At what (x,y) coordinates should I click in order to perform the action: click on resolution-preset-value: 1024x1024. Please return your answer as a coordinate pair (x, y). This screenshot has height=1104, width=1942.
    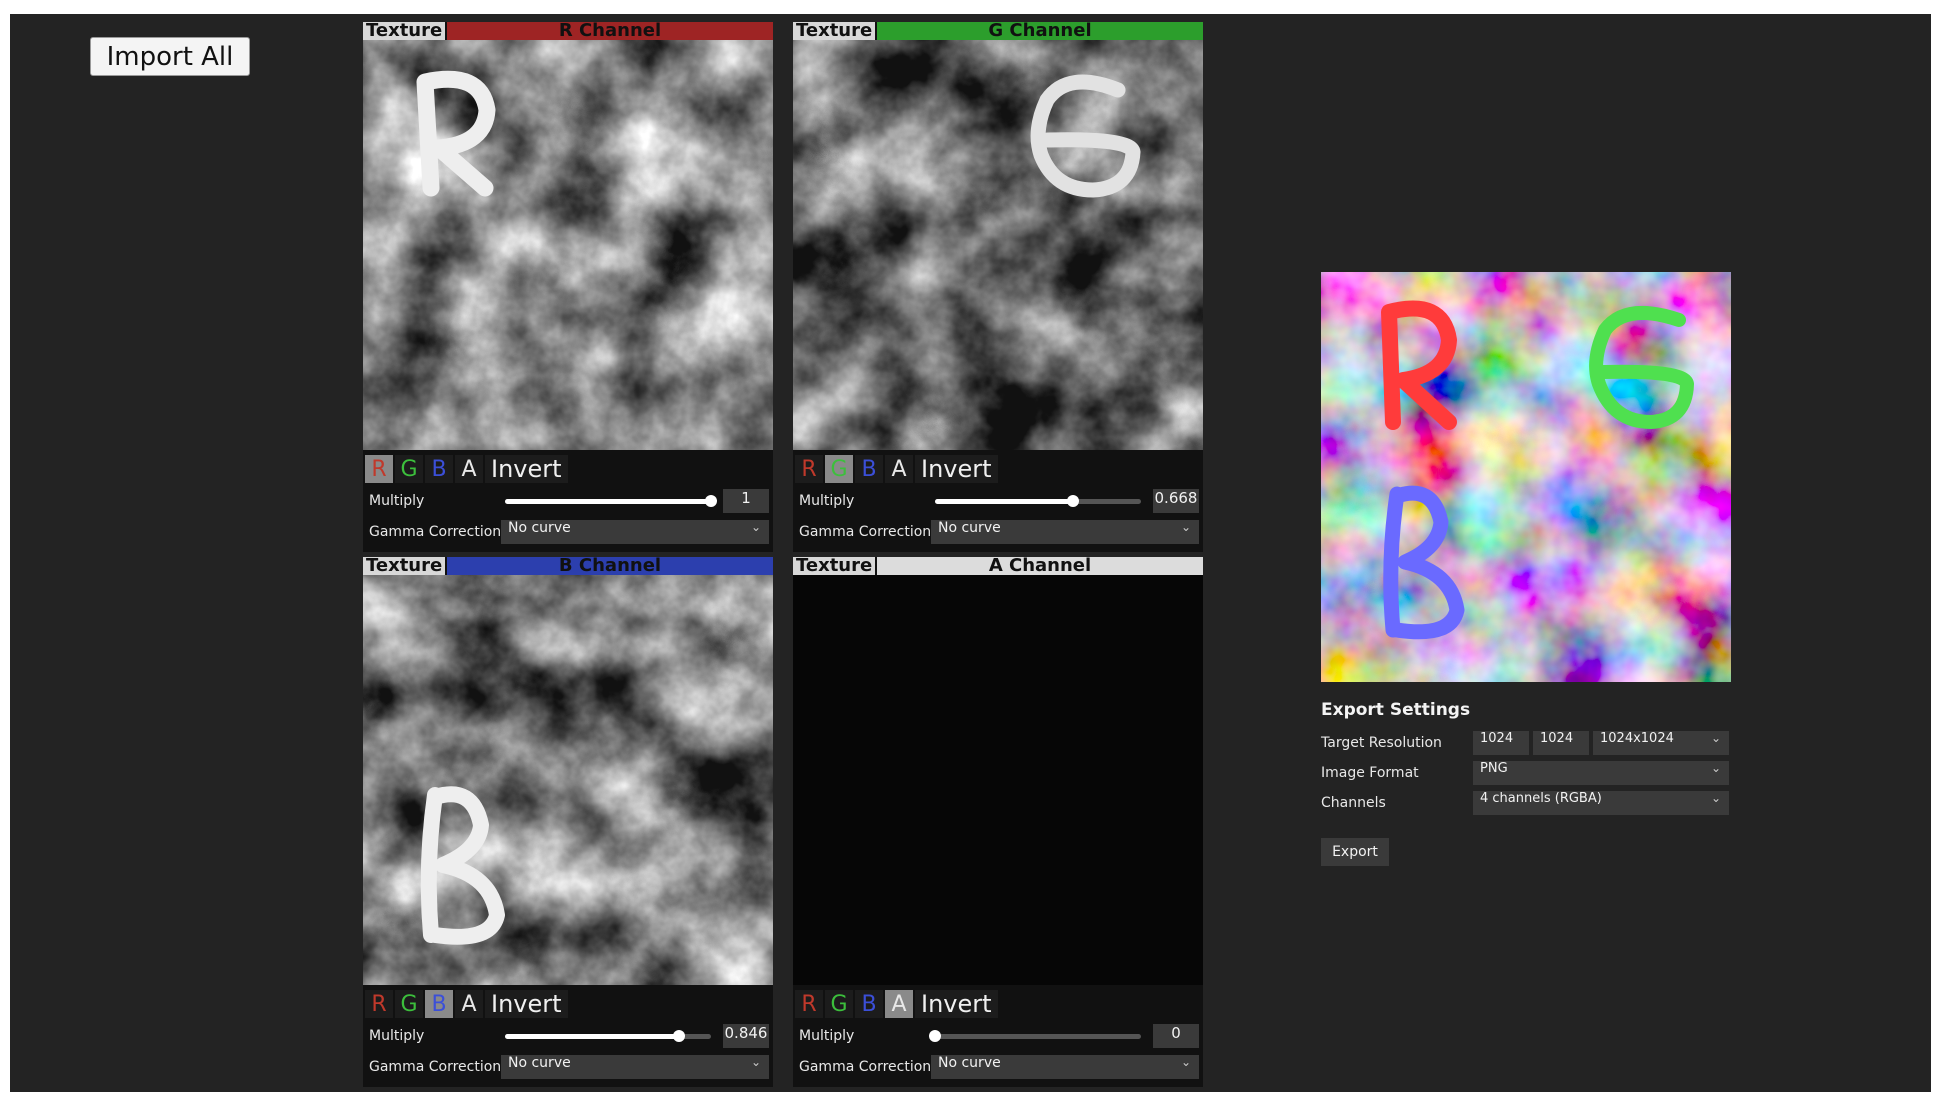
    Looking at the image, I should click on (1637, 738).